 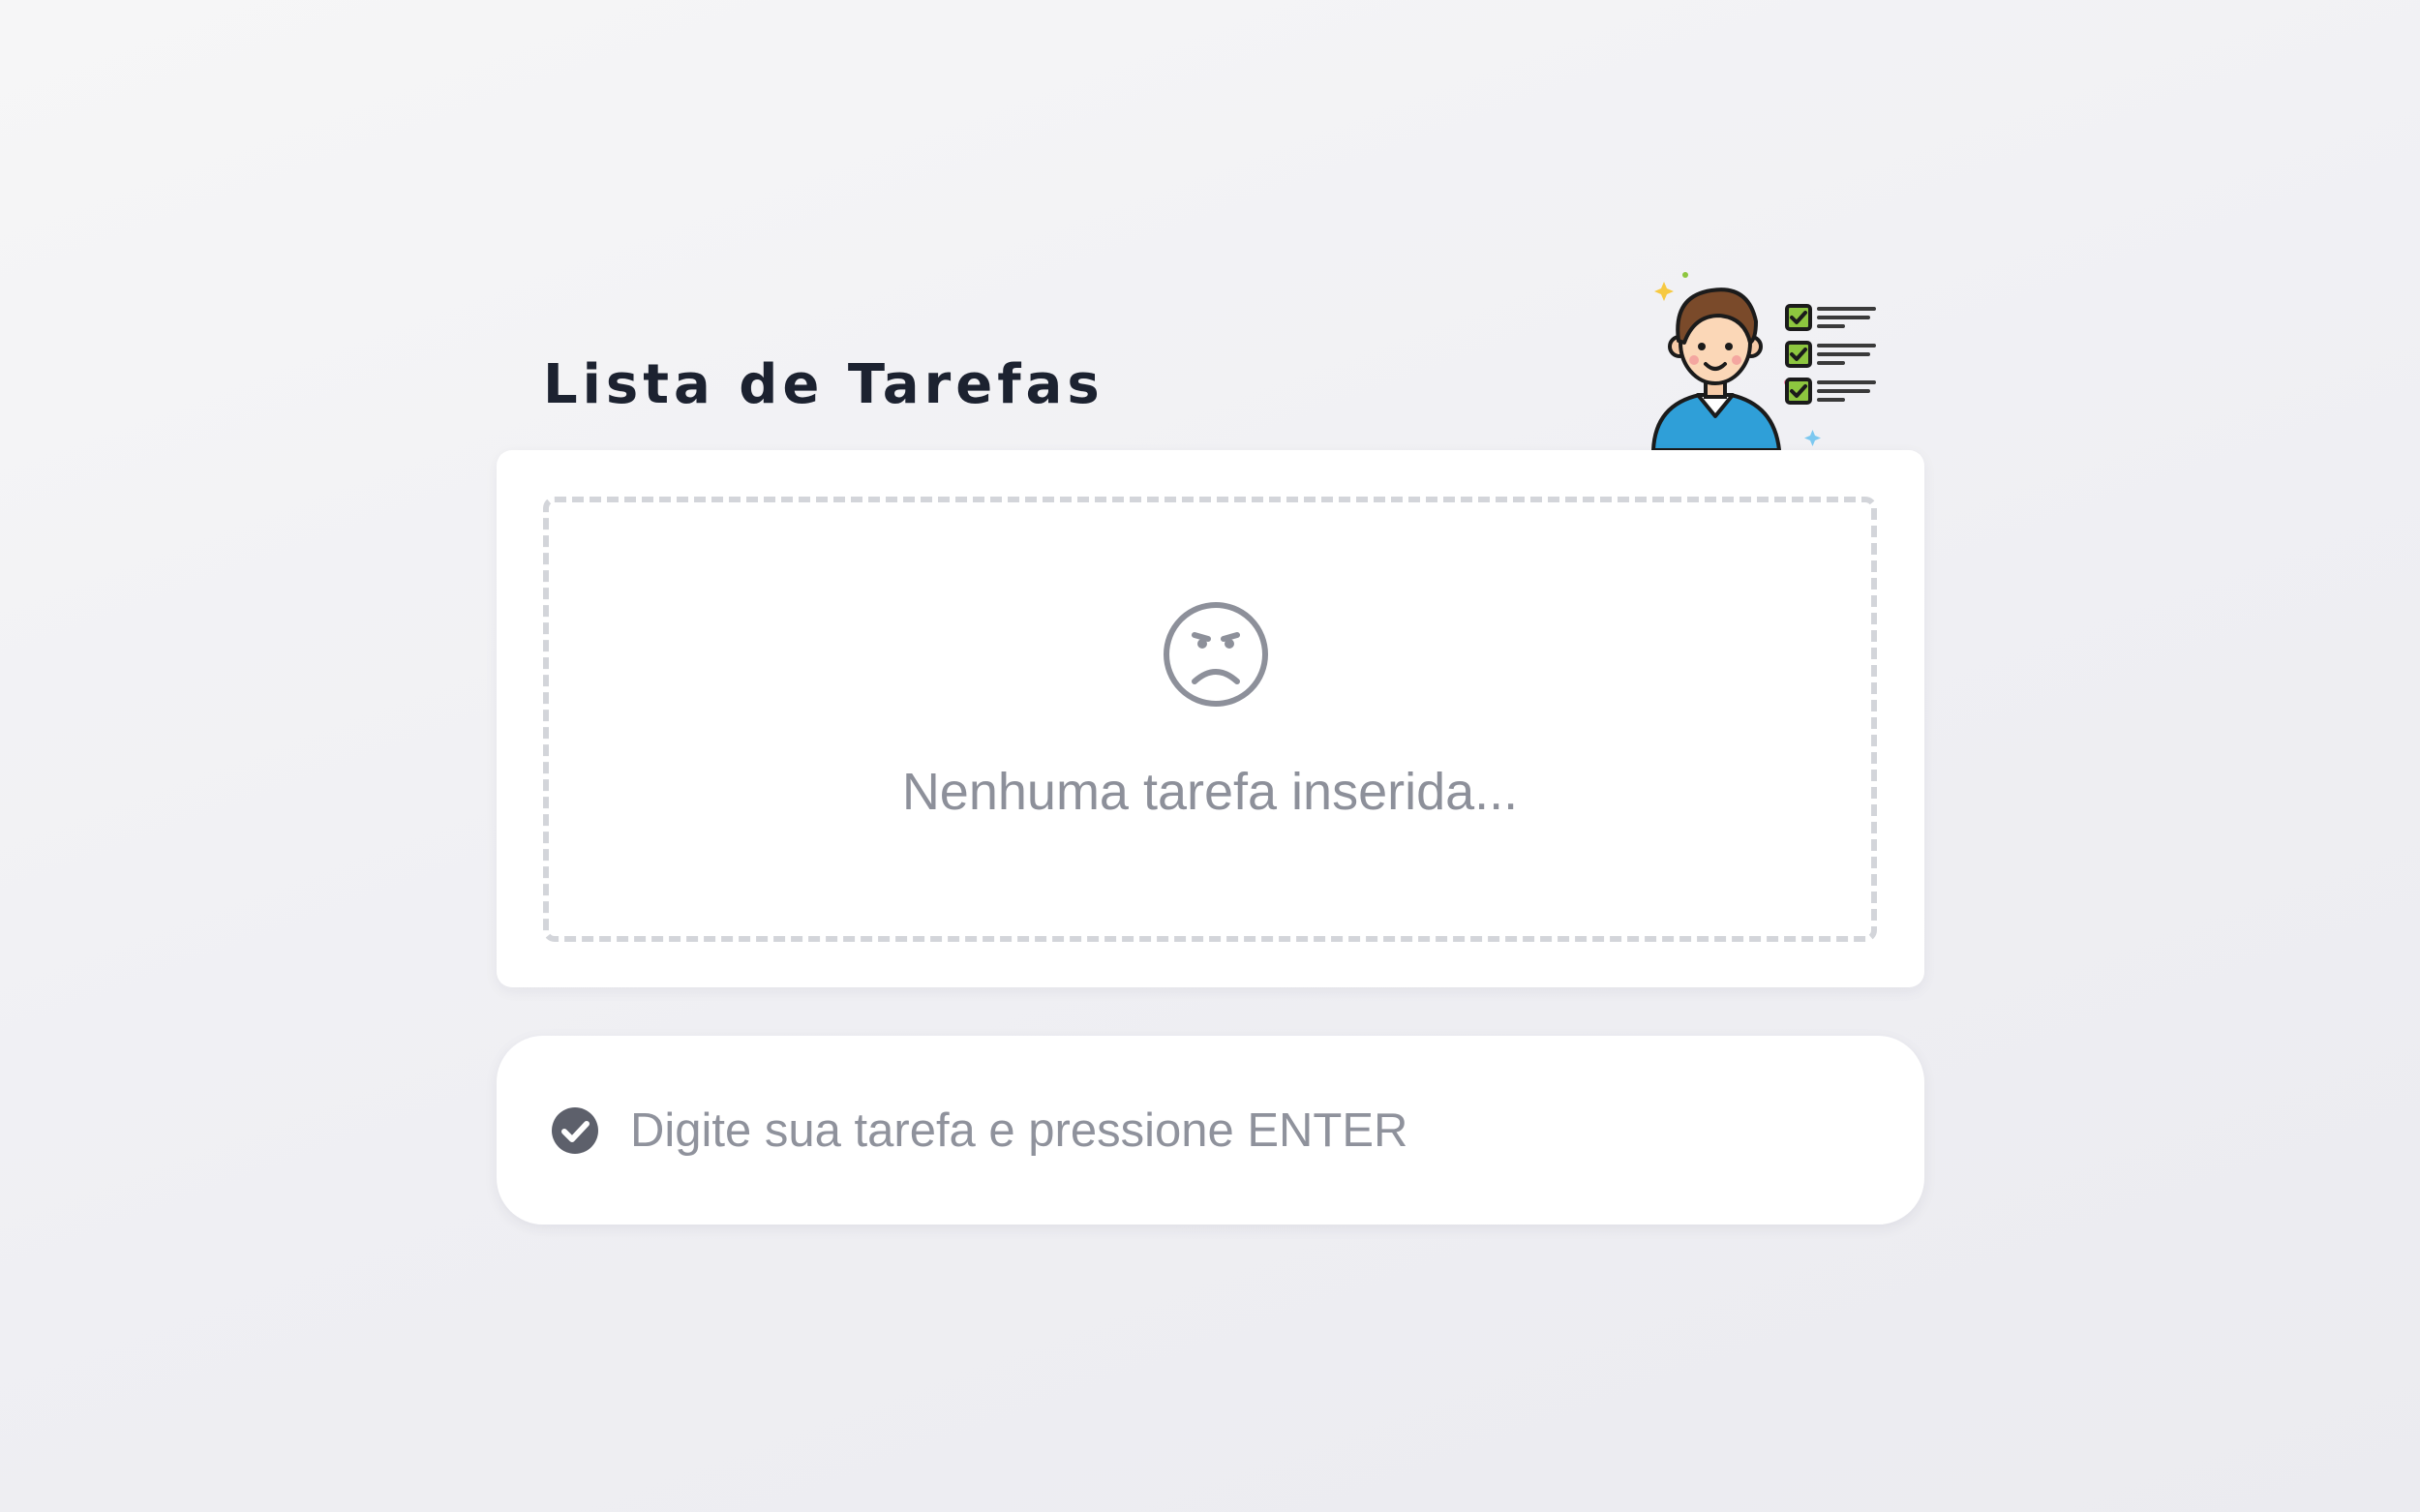 What do you see at coordinates (823, 384) in the screenshot?
I see `page-title: Lista de Tarefas` at bounding box center [823, 384].